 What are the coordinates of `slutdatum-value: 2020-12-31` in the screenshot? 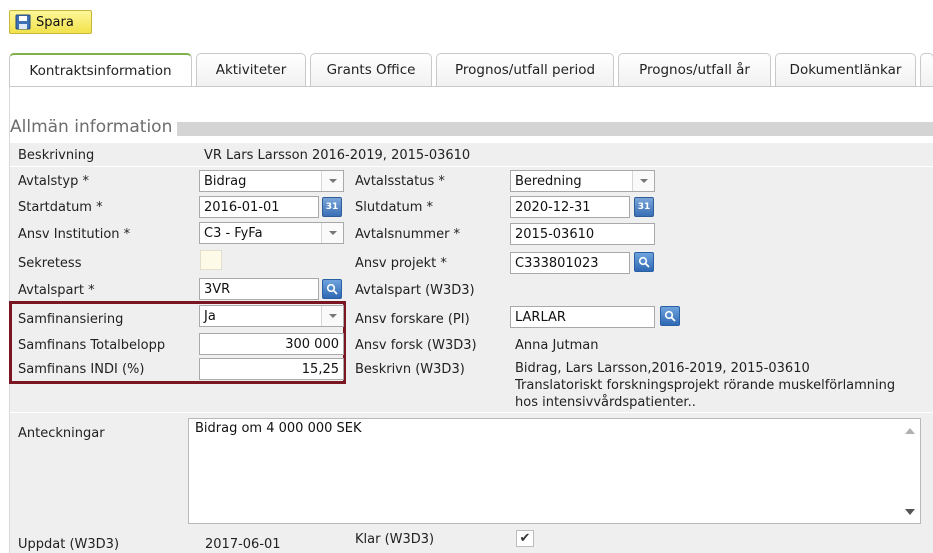 It's located at (553, 207).